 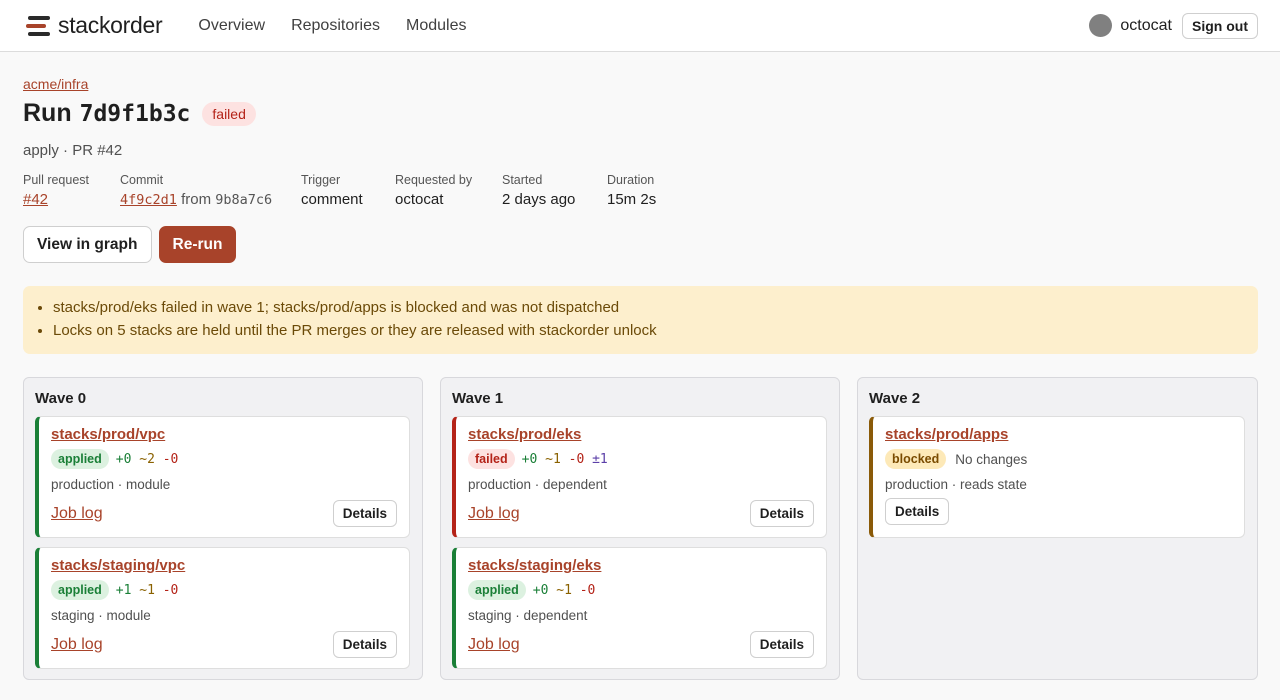 What do you see at coordinates (111, 484) in the screenshot?
I see `stack-meta: production · module` at bounding box center [111, 484].